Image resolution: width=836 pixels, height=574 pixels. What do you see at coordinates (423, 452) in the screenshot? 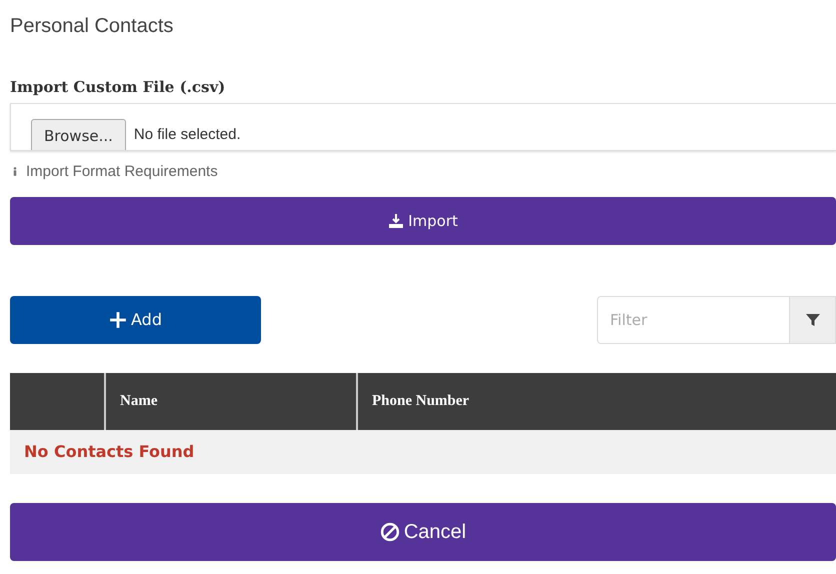
I see `empty-message: No Contacts Found` at bounding box center [423, 452].